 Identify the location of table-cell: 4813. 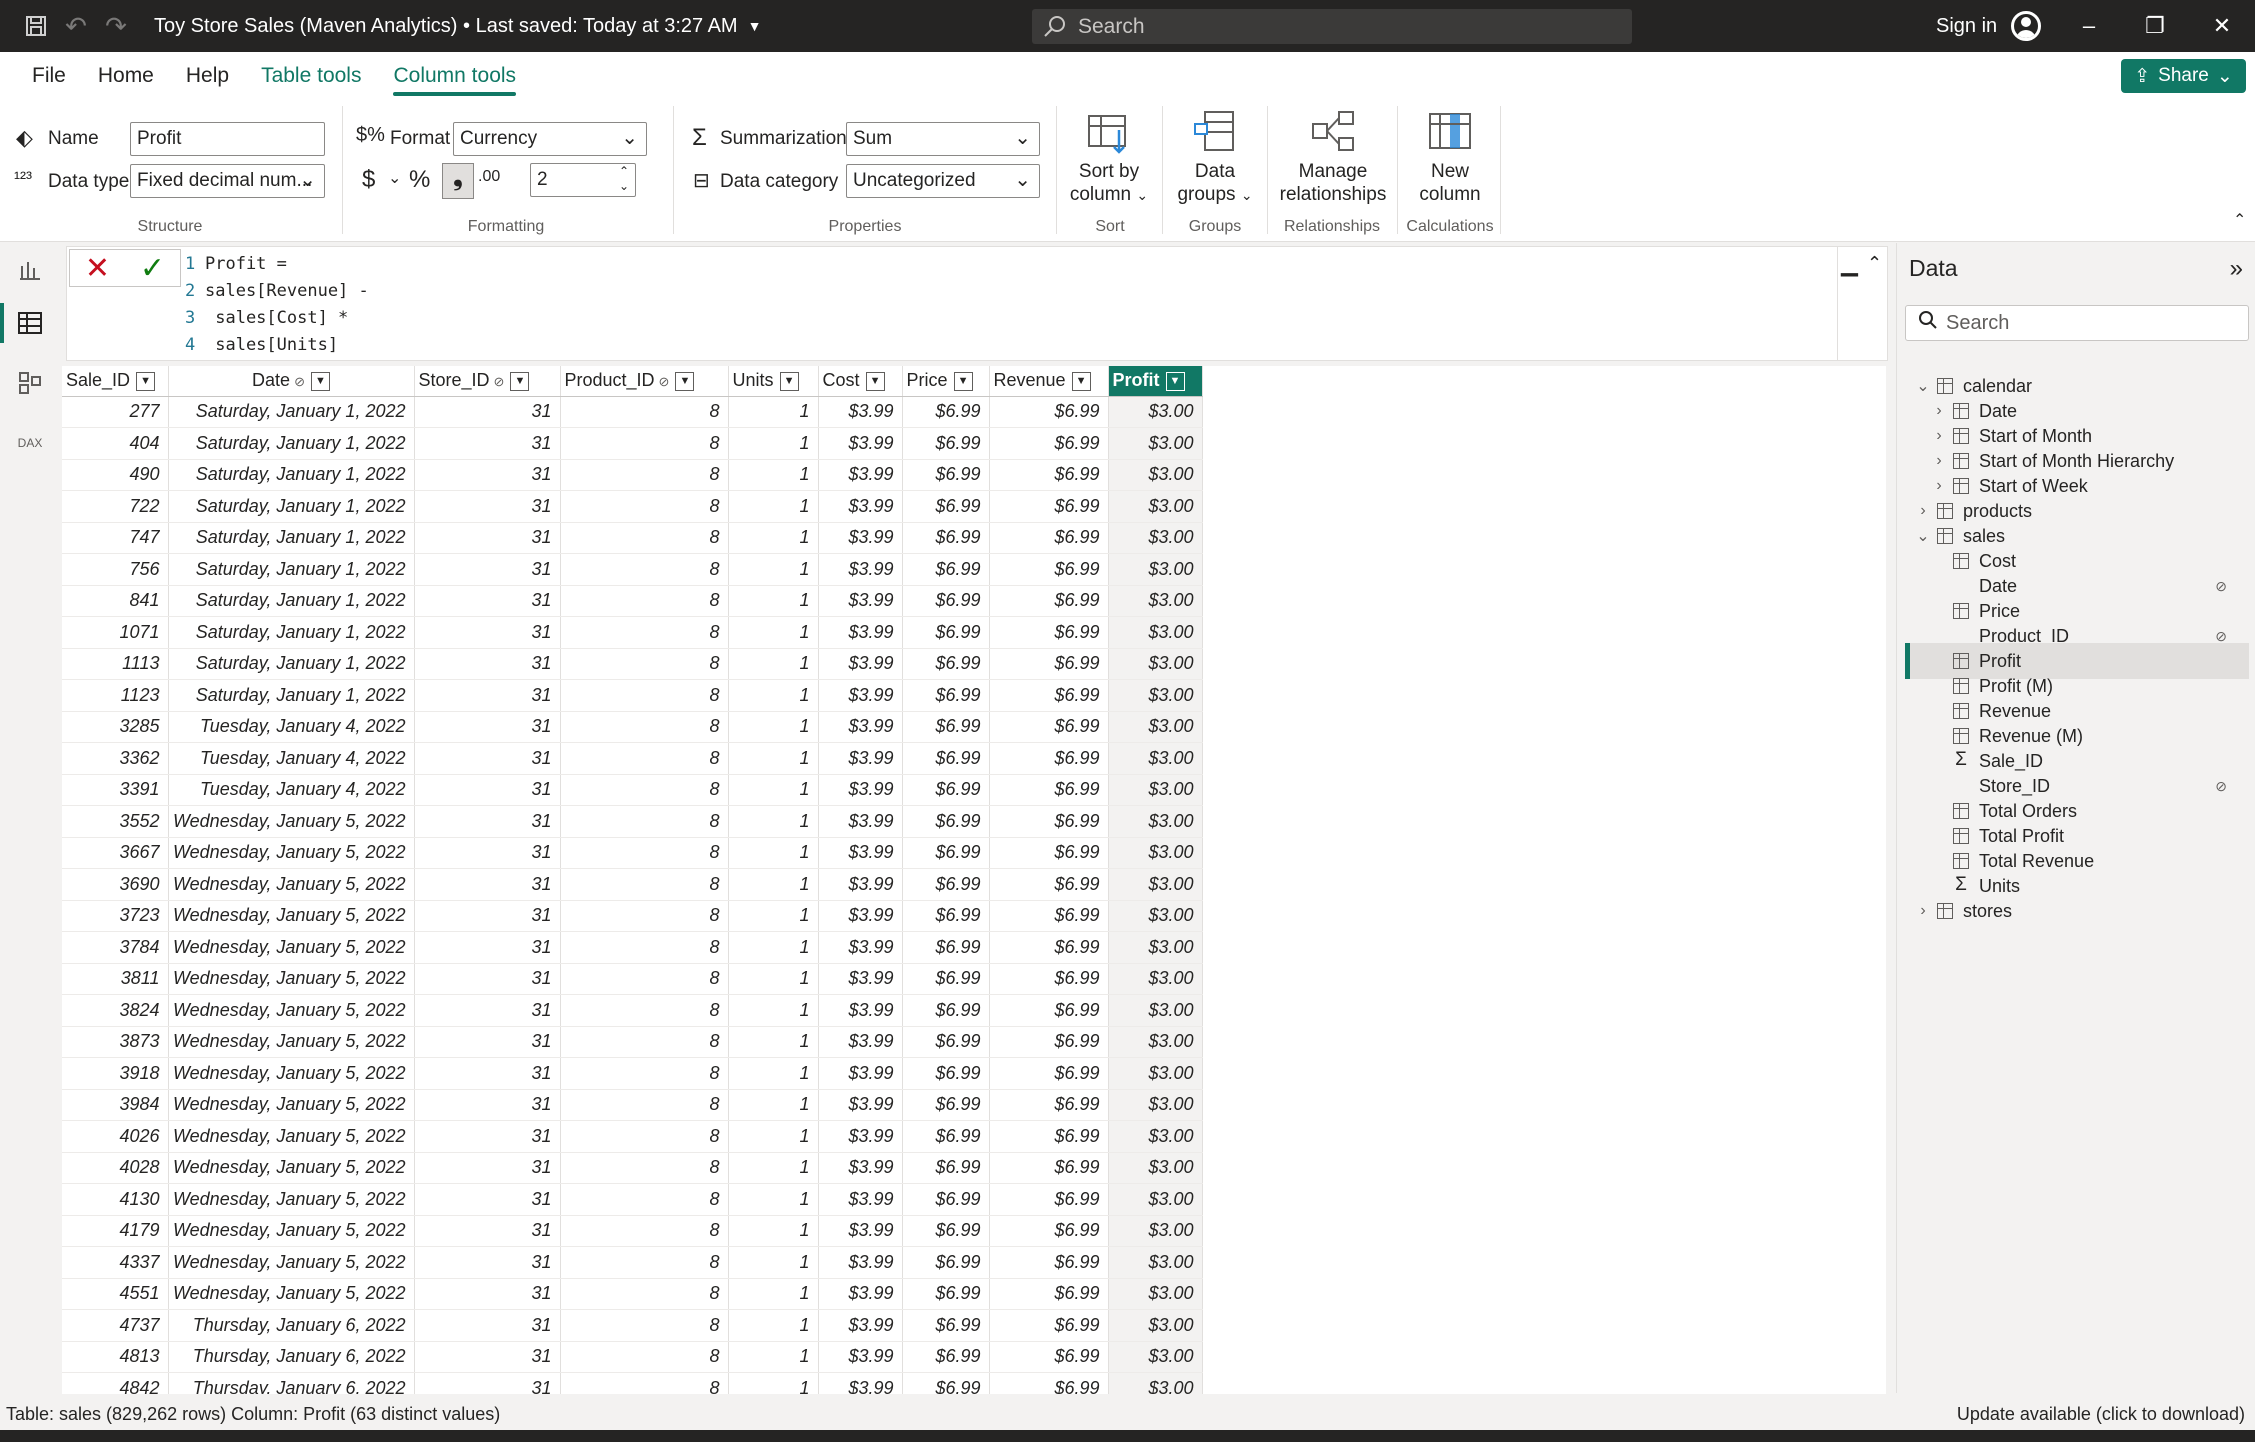
(115, 1357).